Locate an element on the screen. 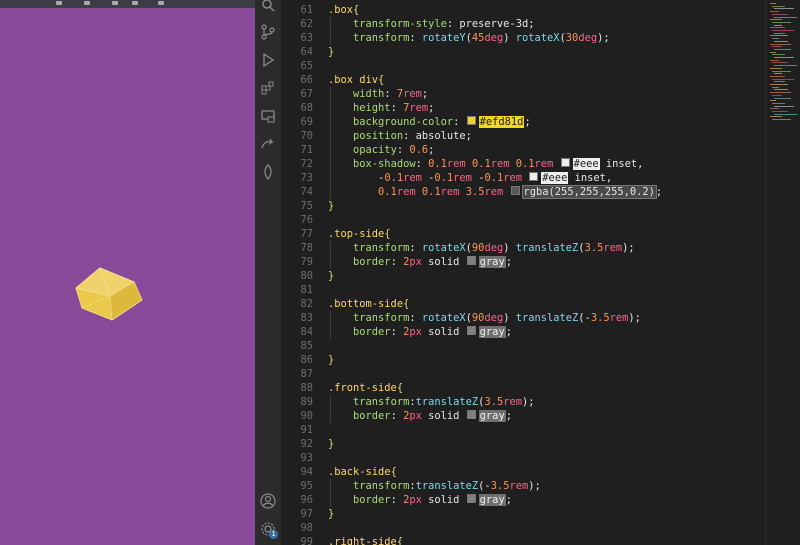 Image resolution: width=800 pixels, height=545 pixels. code-line: 73 -0.1rem -0.1rem -0.1rem #eee inset, is located at coordinates (523, 178).